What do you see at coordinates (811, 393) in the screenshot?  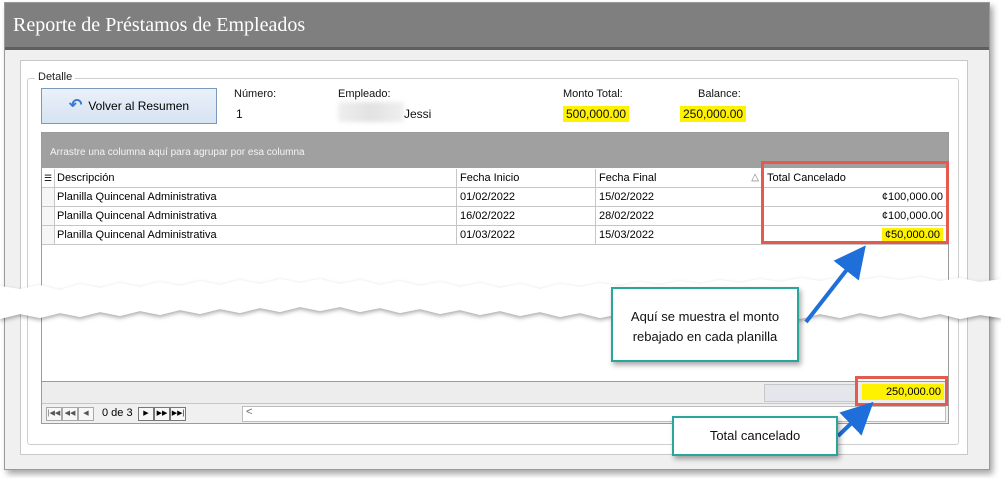 I see `footer-summary-cell` at bounding box center [811, 393].